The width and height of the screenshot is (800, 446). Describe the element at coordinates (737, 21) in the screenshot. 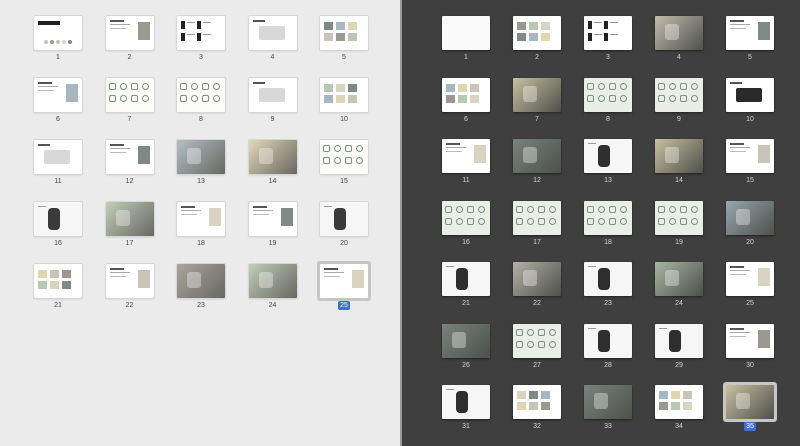

I see `heading-line` at that location.